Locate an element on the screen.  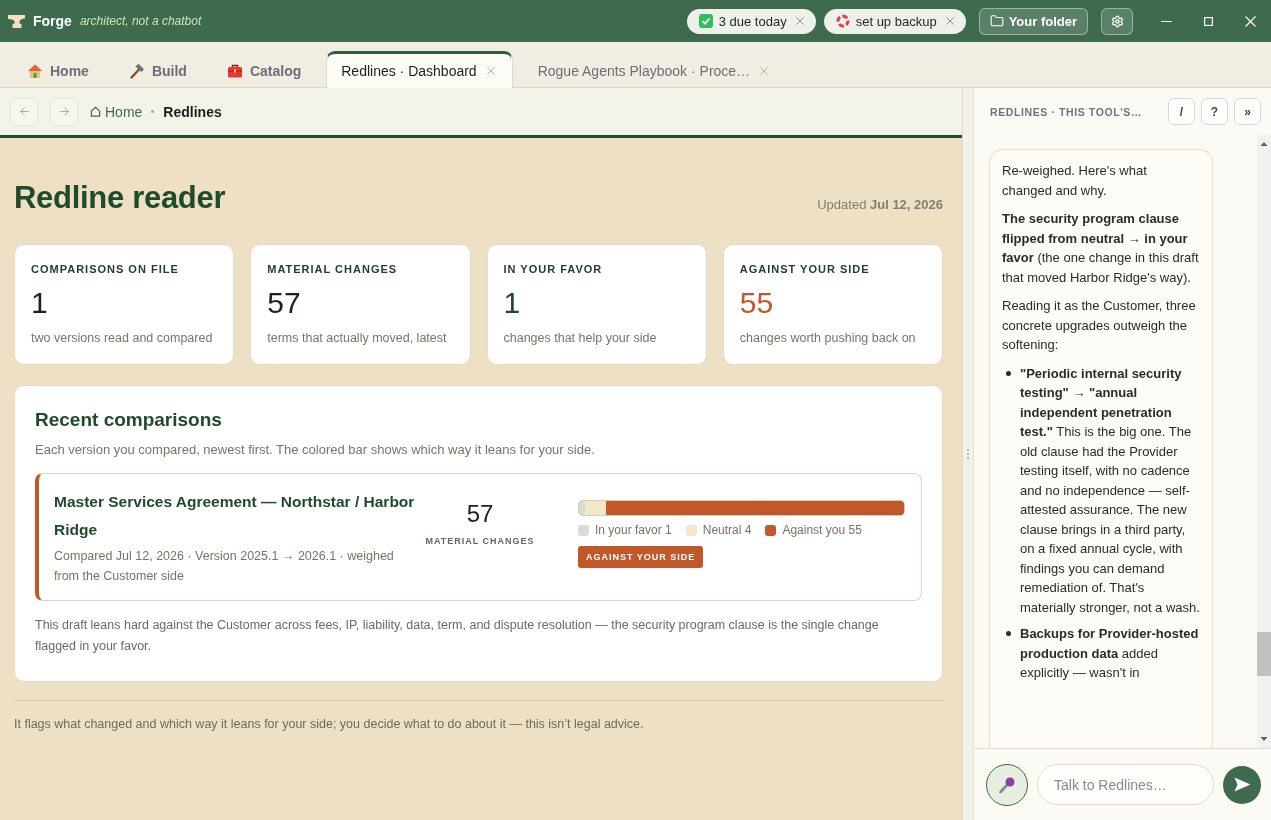
panel-splitter is located at coordinates (967, 454).